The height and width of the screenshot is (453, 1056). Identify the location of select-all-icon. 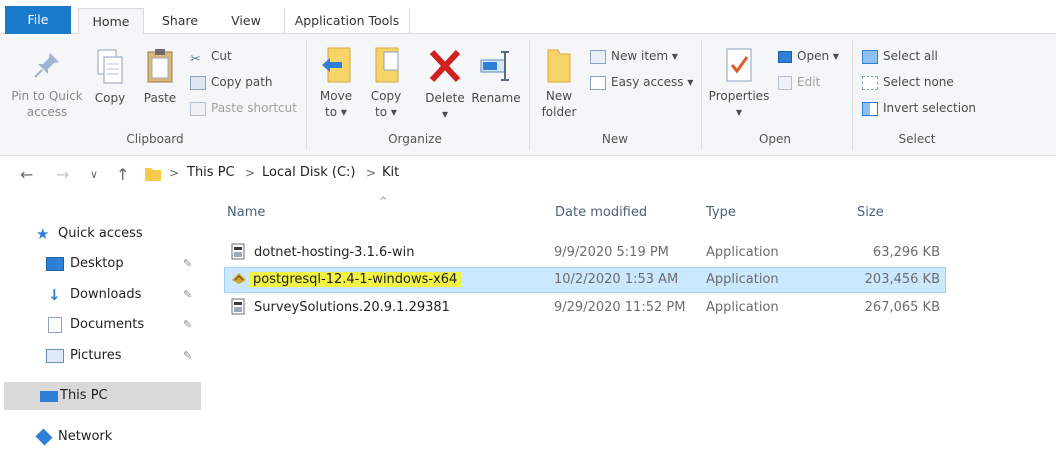
(870, 56).